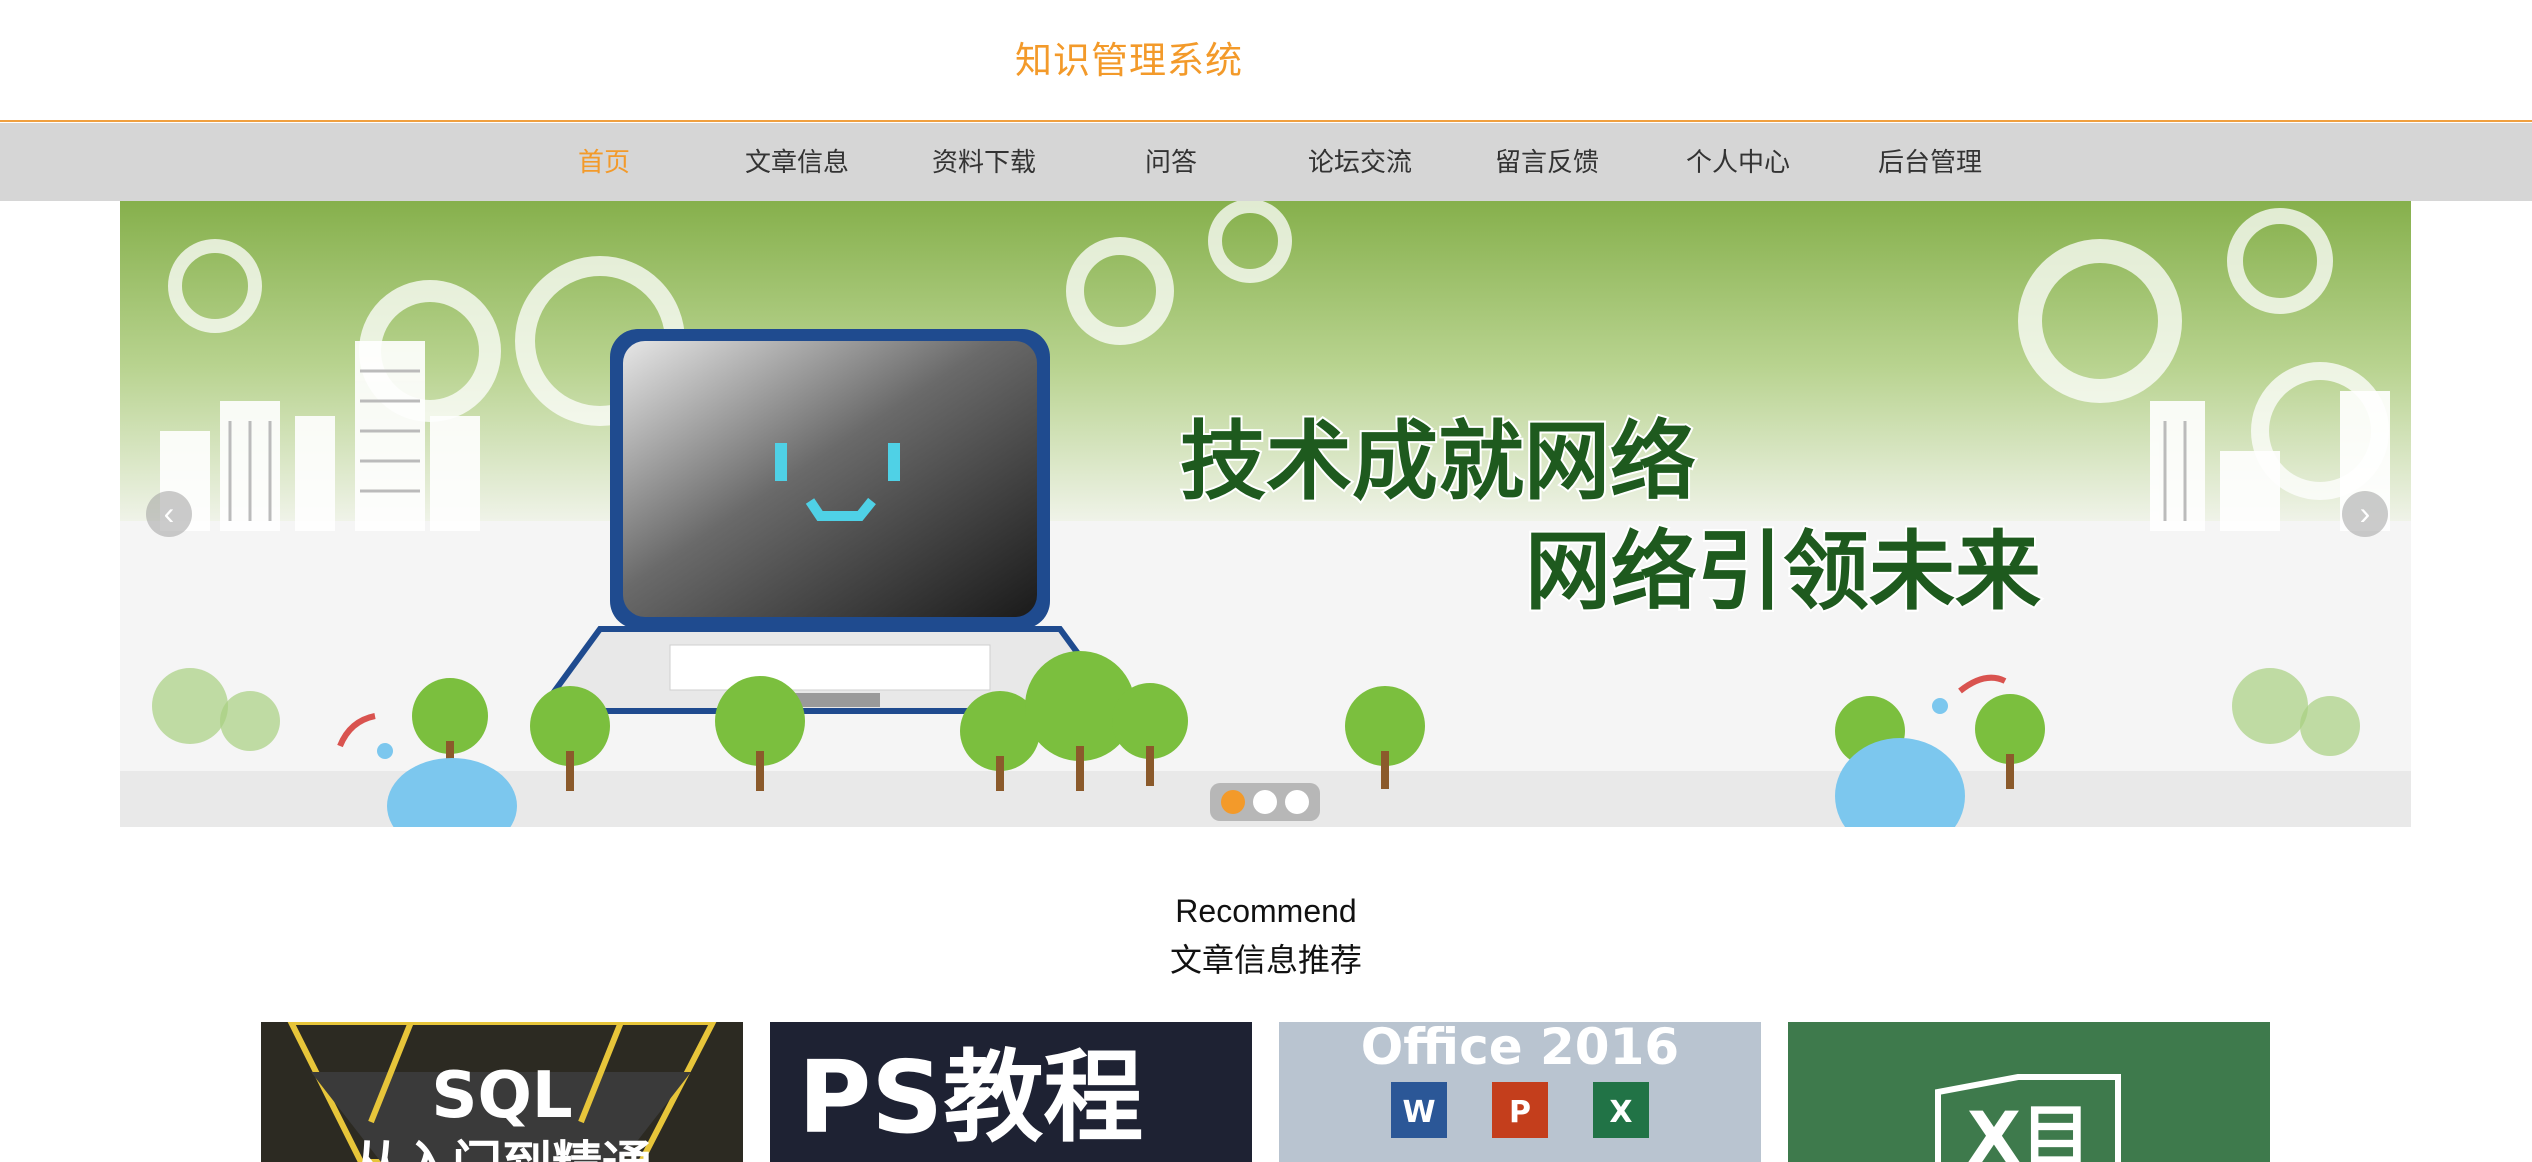  I want to click on recommend-title-cn: 文章信息推荐, so click(1265, 960).